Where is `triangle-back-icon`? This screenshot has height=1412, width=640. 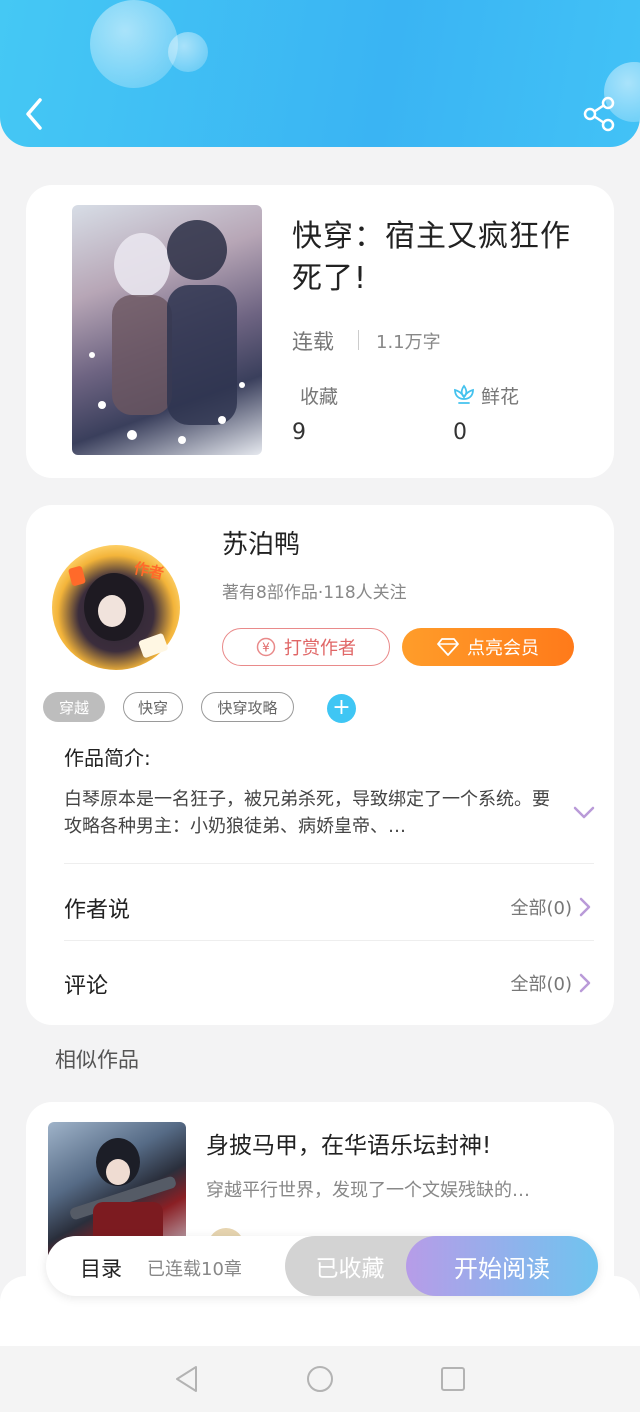
triangle-back-icon is located at coordinates (187, 1379).